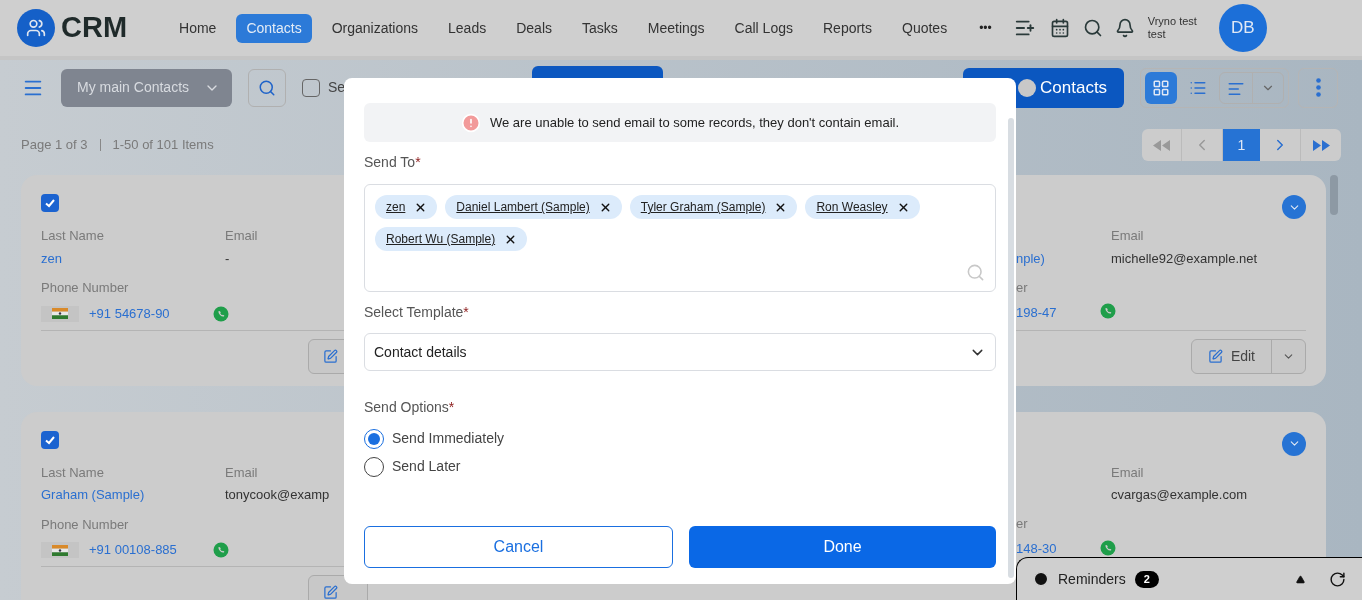 The height and width of the screenshot is (600, 1362). Describe the element at coordinates (277, 495) in the screenshot. I see `email-value: tonycook@examp` at that location.